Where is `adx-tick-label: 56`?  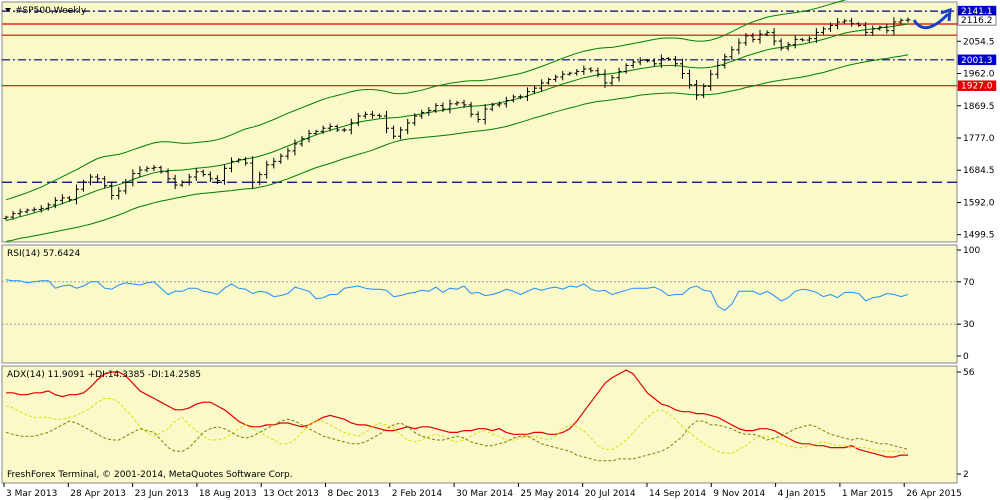
adx-tick-label: 56 is located at coordinates (969, 373).